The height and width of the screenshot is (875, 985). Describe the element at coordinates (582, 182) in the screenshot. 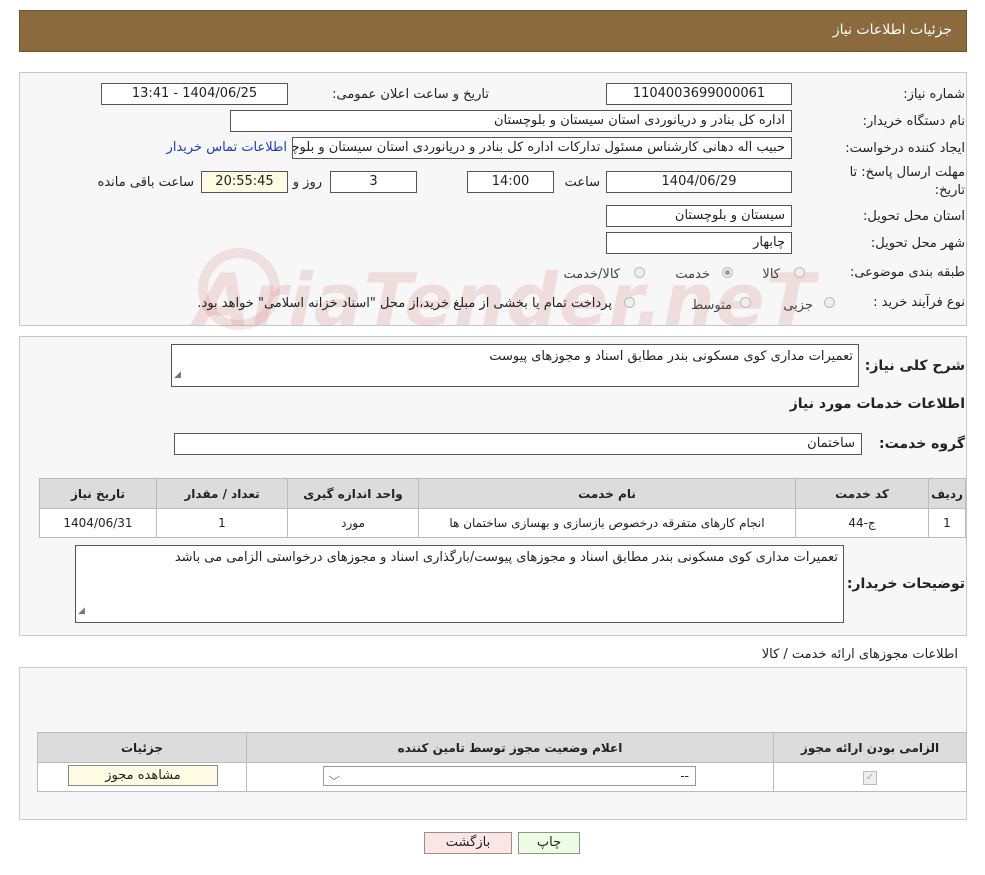

I see `deadline-time-label: ساعت` at that location.